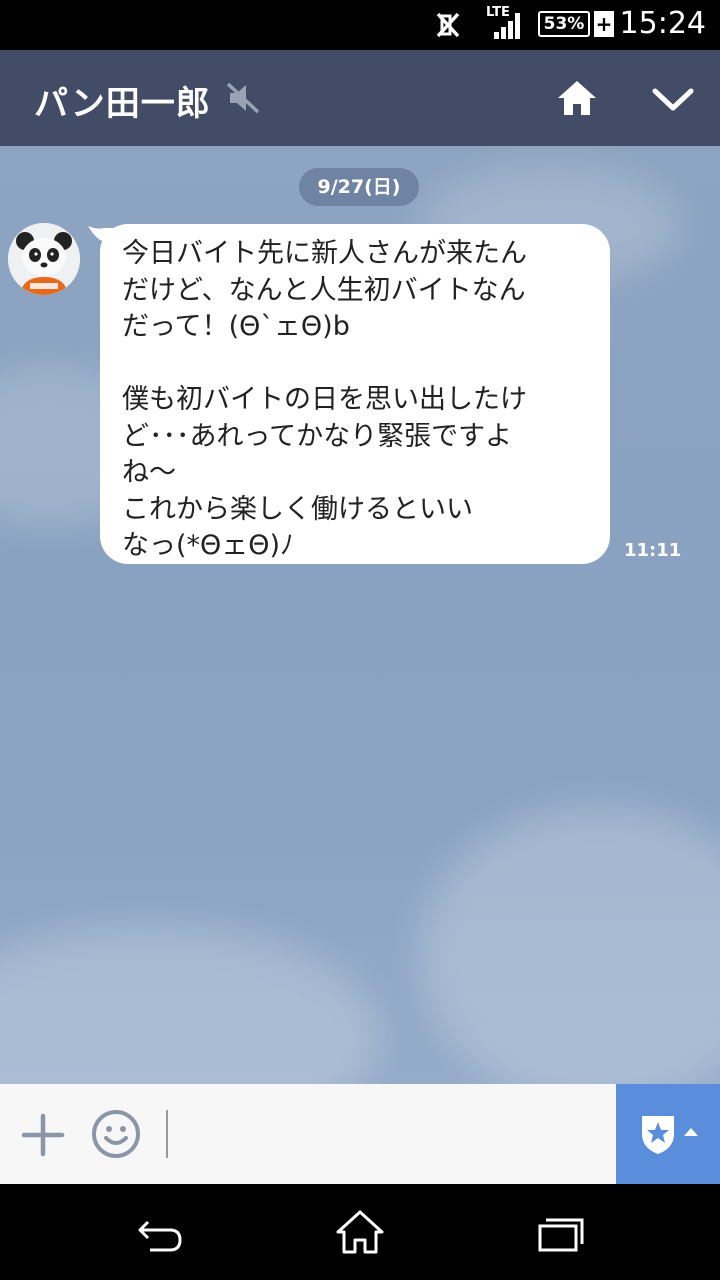 The width and height of the screenshot is (720, 1280). I want to click on chat-header: パン田一郎, so click(360, 98).